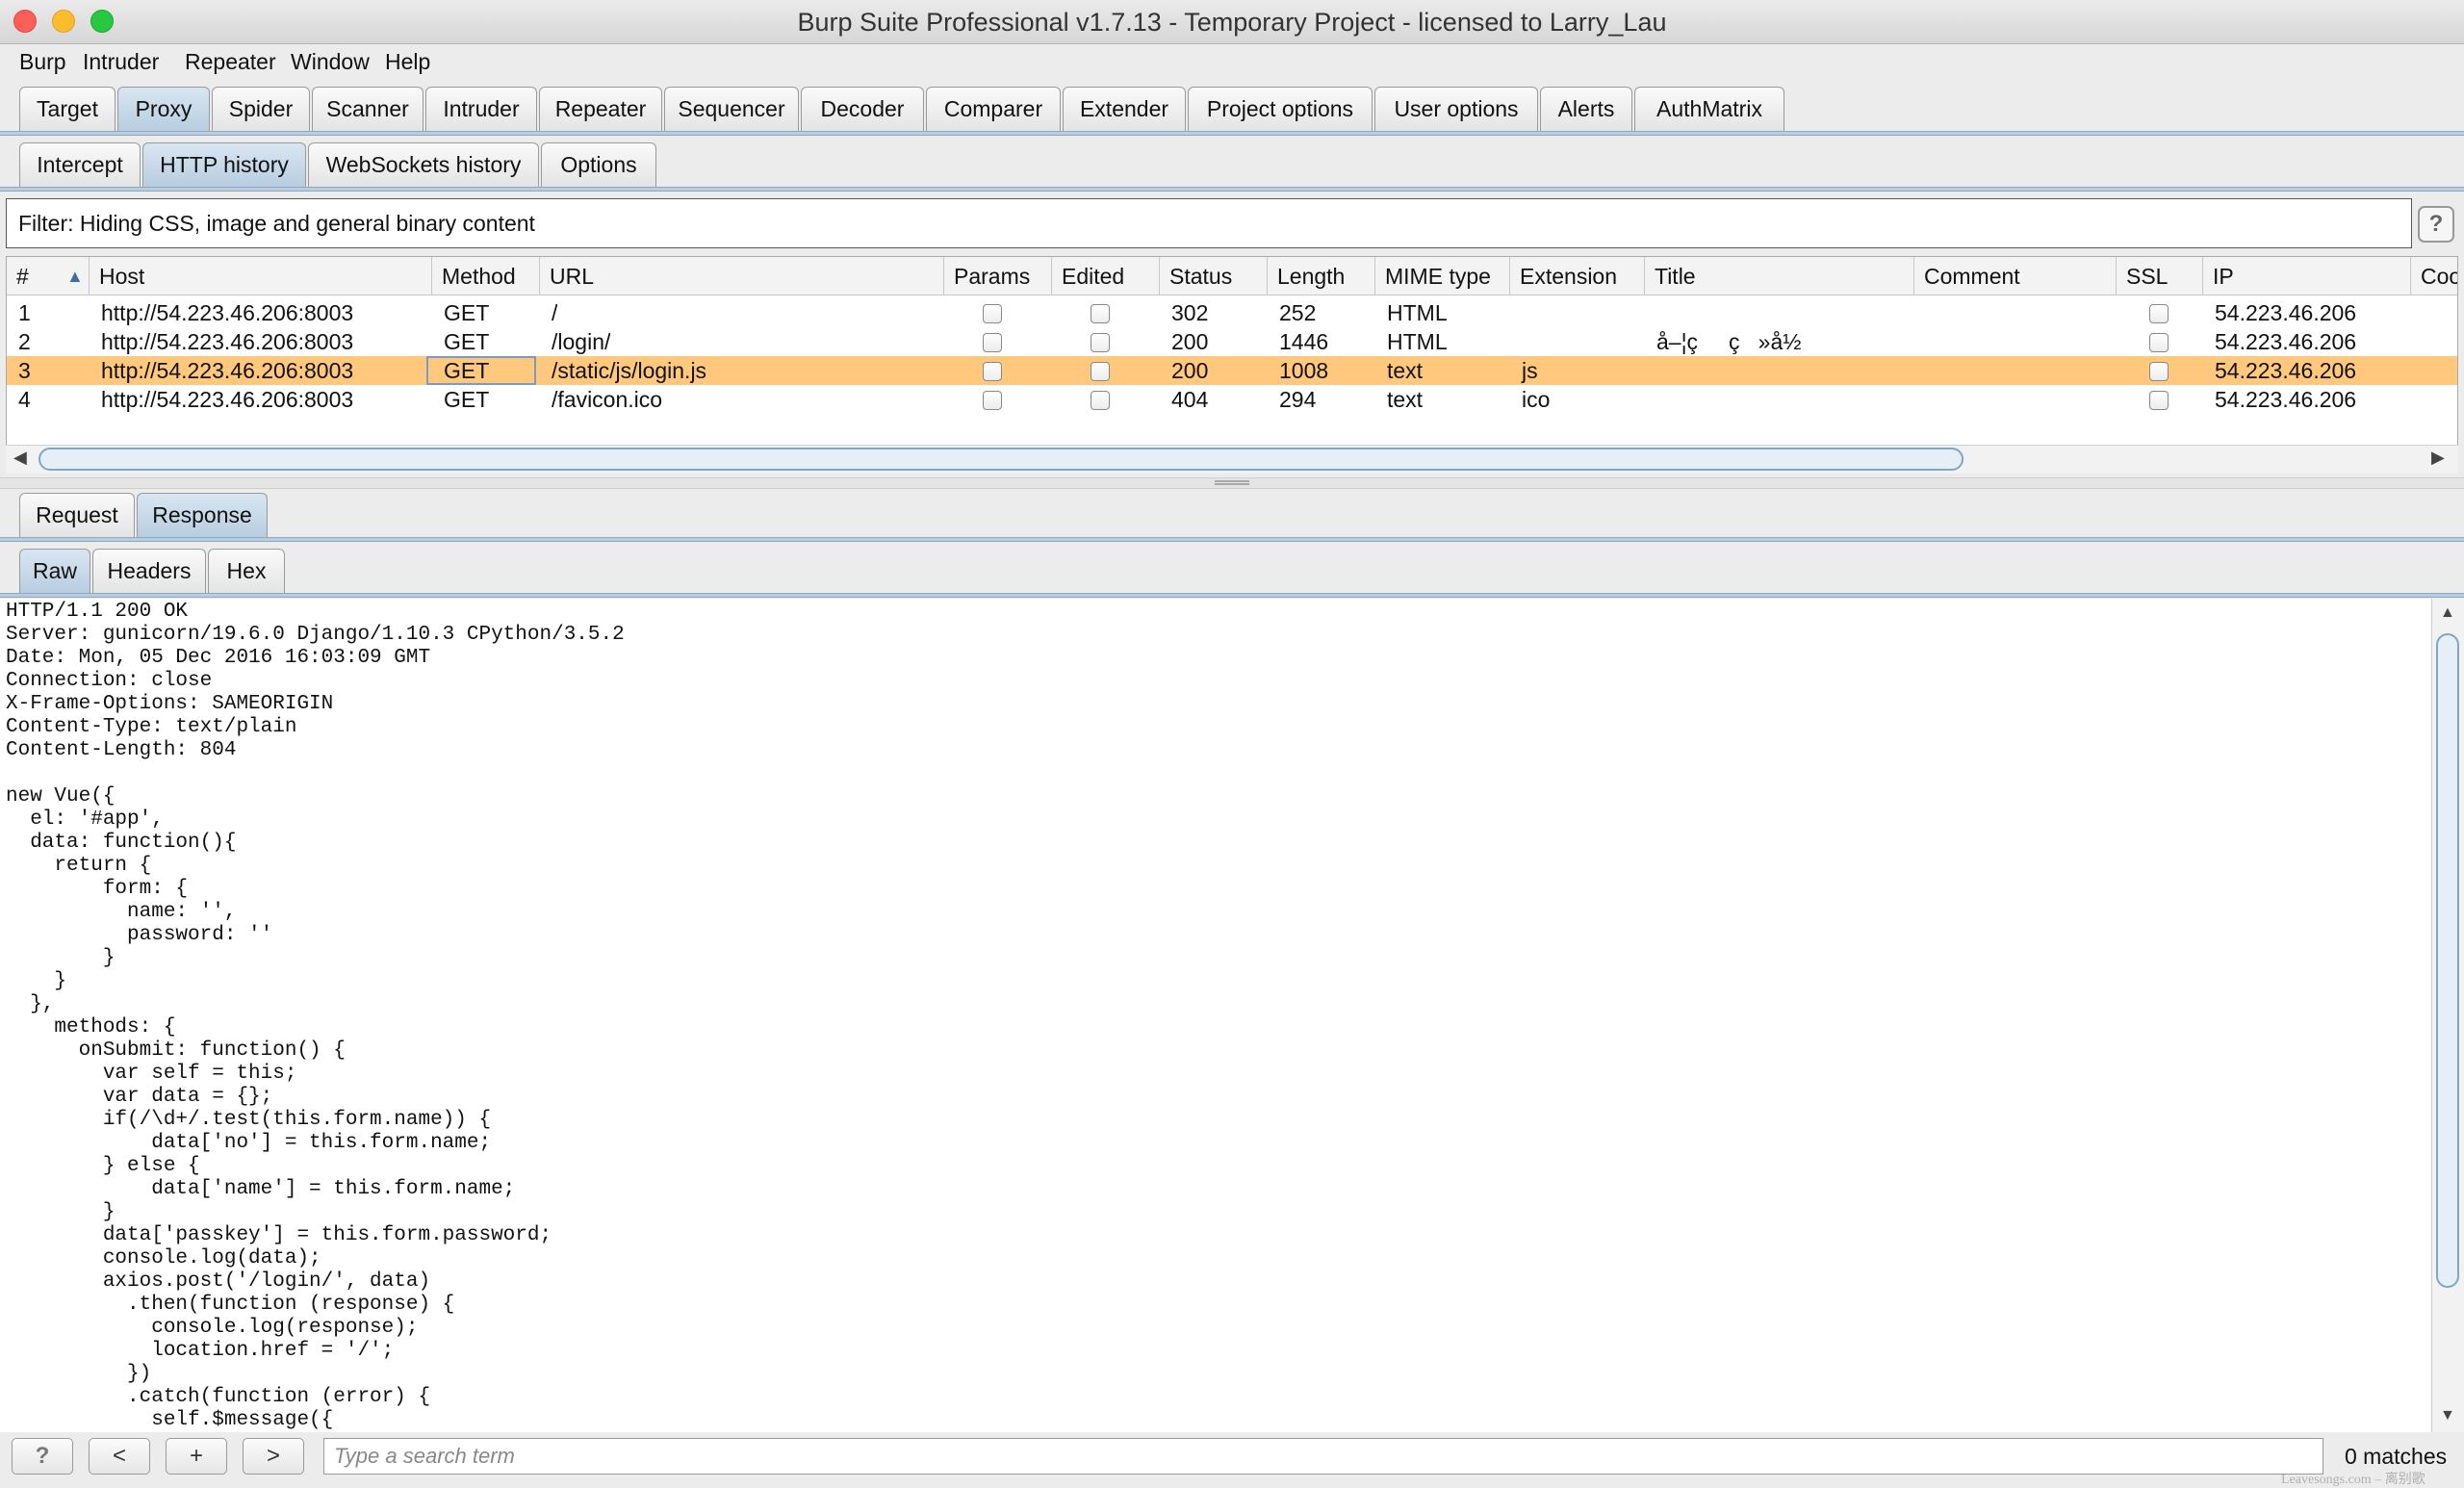 Image resolution: width=2464 pixels, height=1488 pixels. What do you see at coordinates (407, 62) in the screenshot?
I see `menu-help: Help` at bounding box center [407, 62].